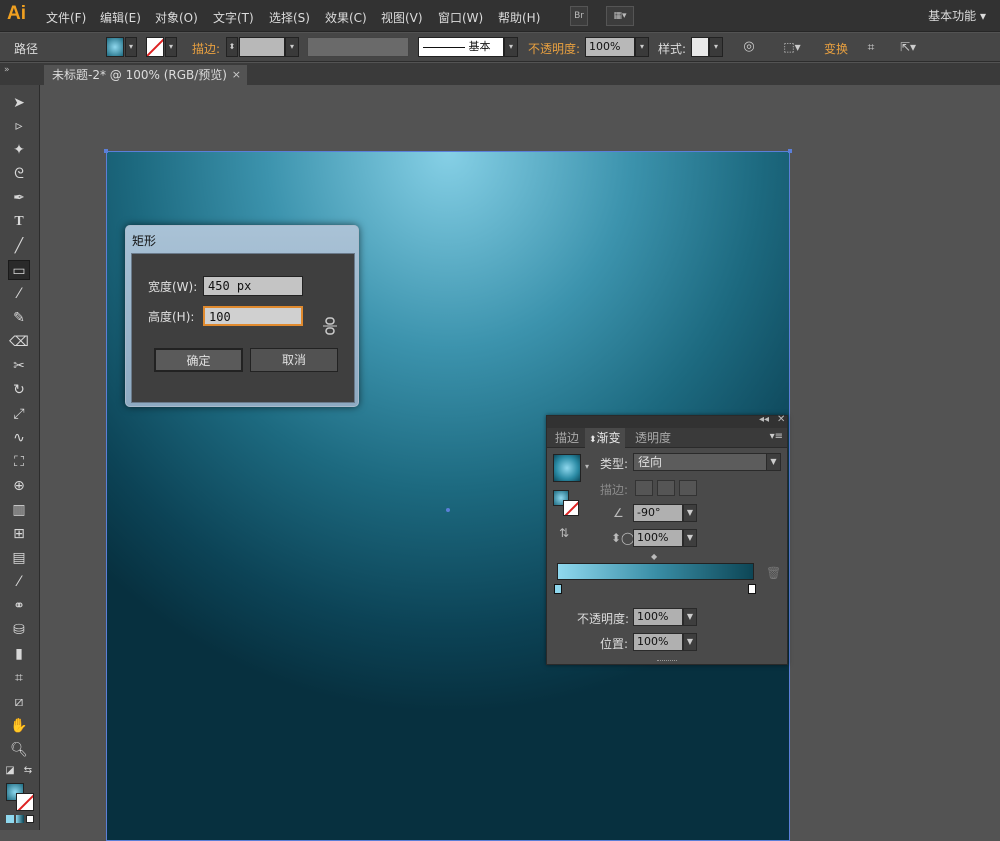  I want to click on eyedropper-tool-icon: ⁄, so click(19, 582).